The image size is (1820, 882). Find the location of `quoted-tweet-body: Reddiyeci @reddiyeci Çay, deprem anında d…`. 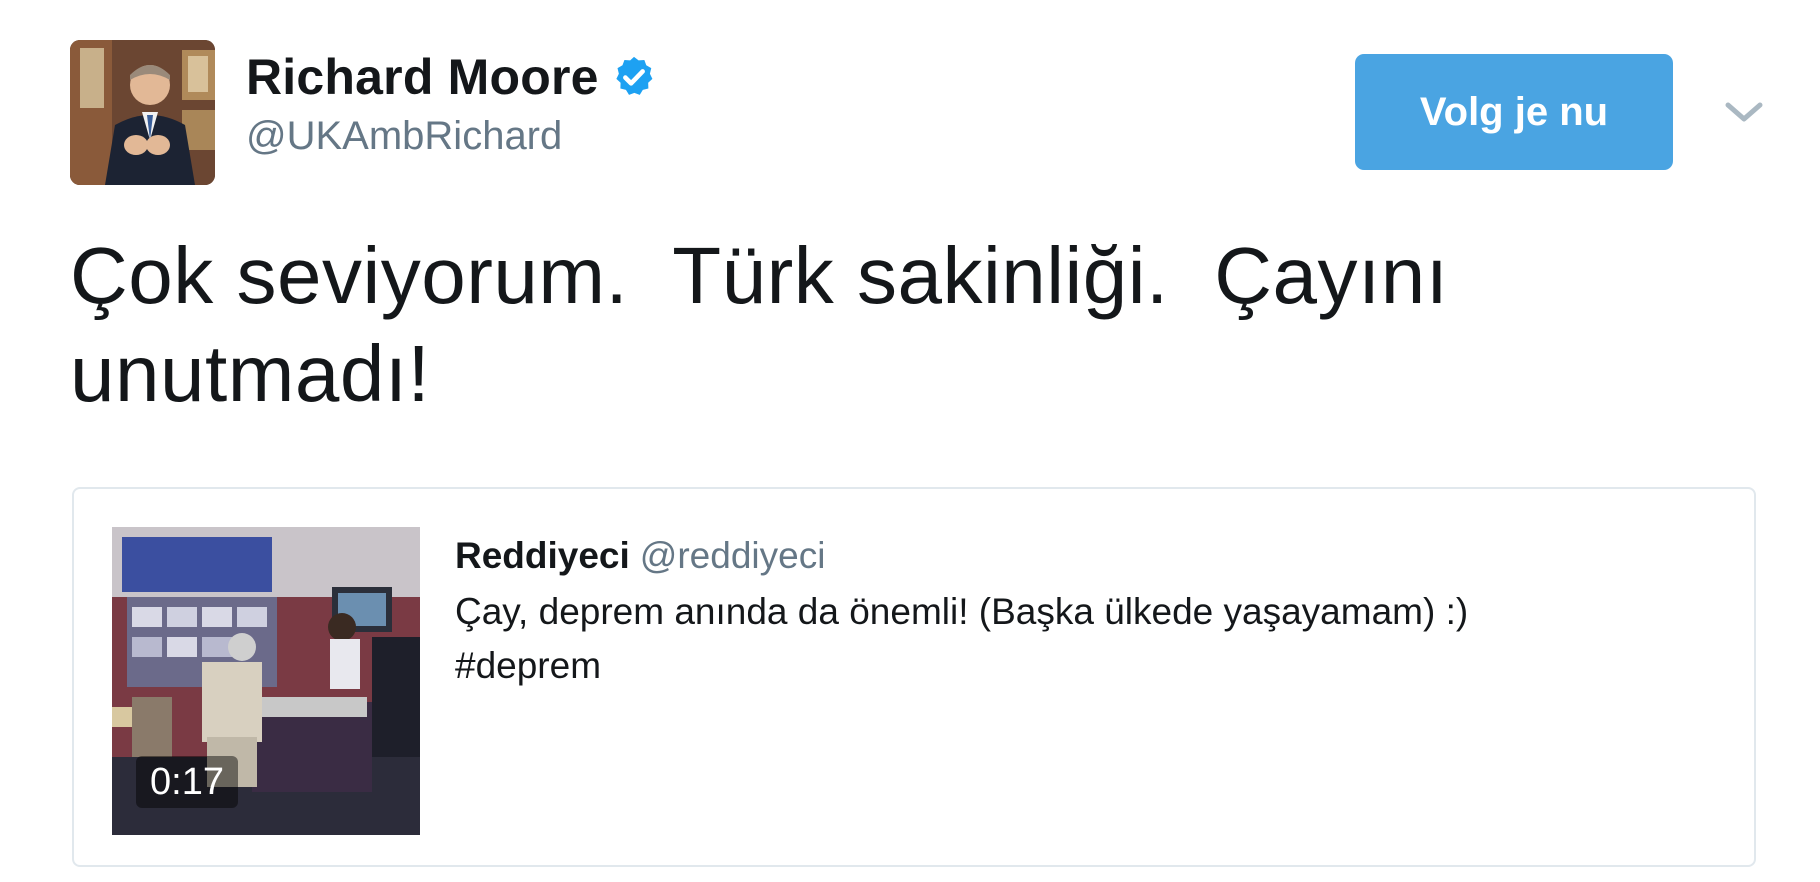

quoted-tweet-body: Reddiyeci @reddiyeci Çay, deprem anında d… is located at coordinates (1080, 611).